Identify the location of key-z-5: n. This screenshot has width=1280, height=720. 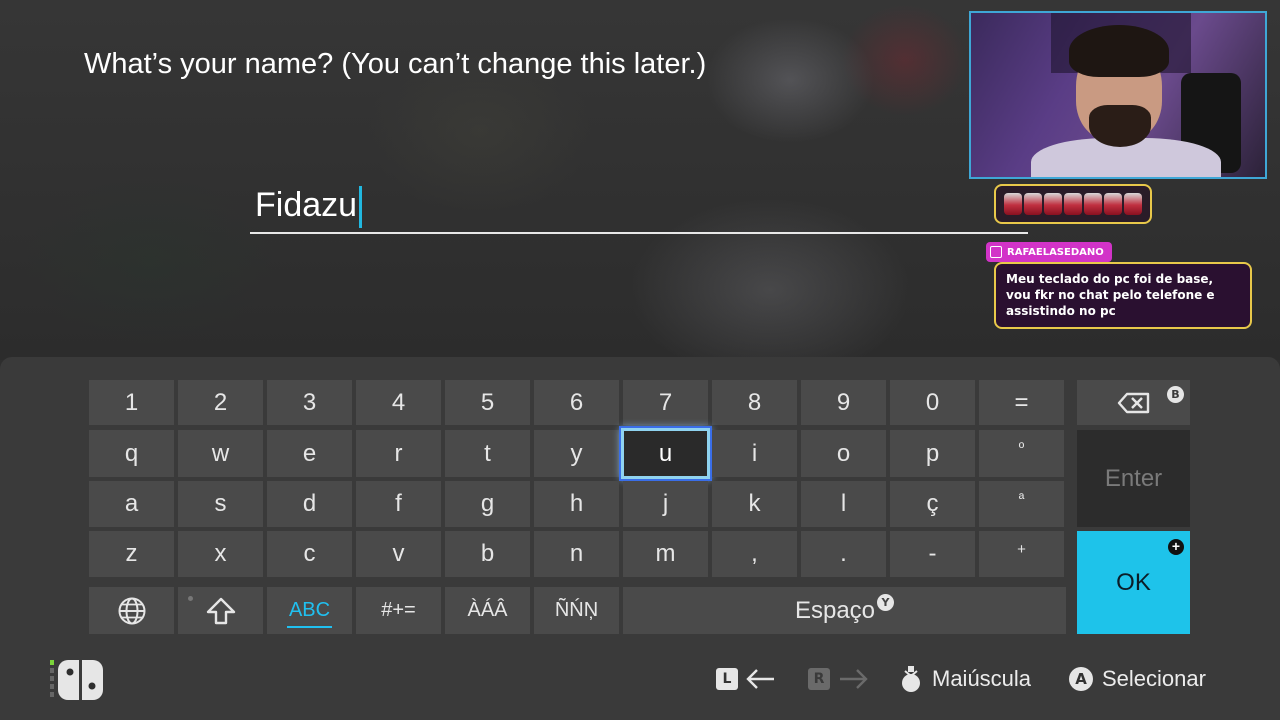
(576, 554).